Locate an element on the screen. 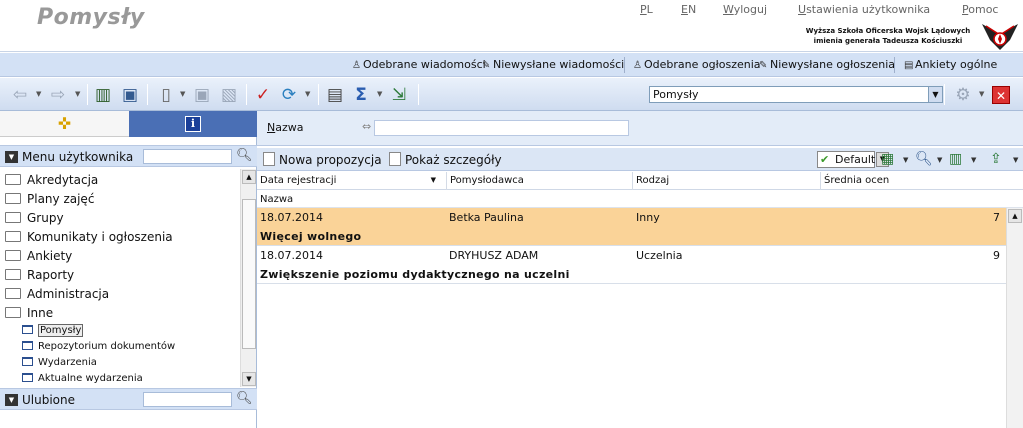  folder-plany-zajec: Plany zajęć is located at coordinates (120, 199).